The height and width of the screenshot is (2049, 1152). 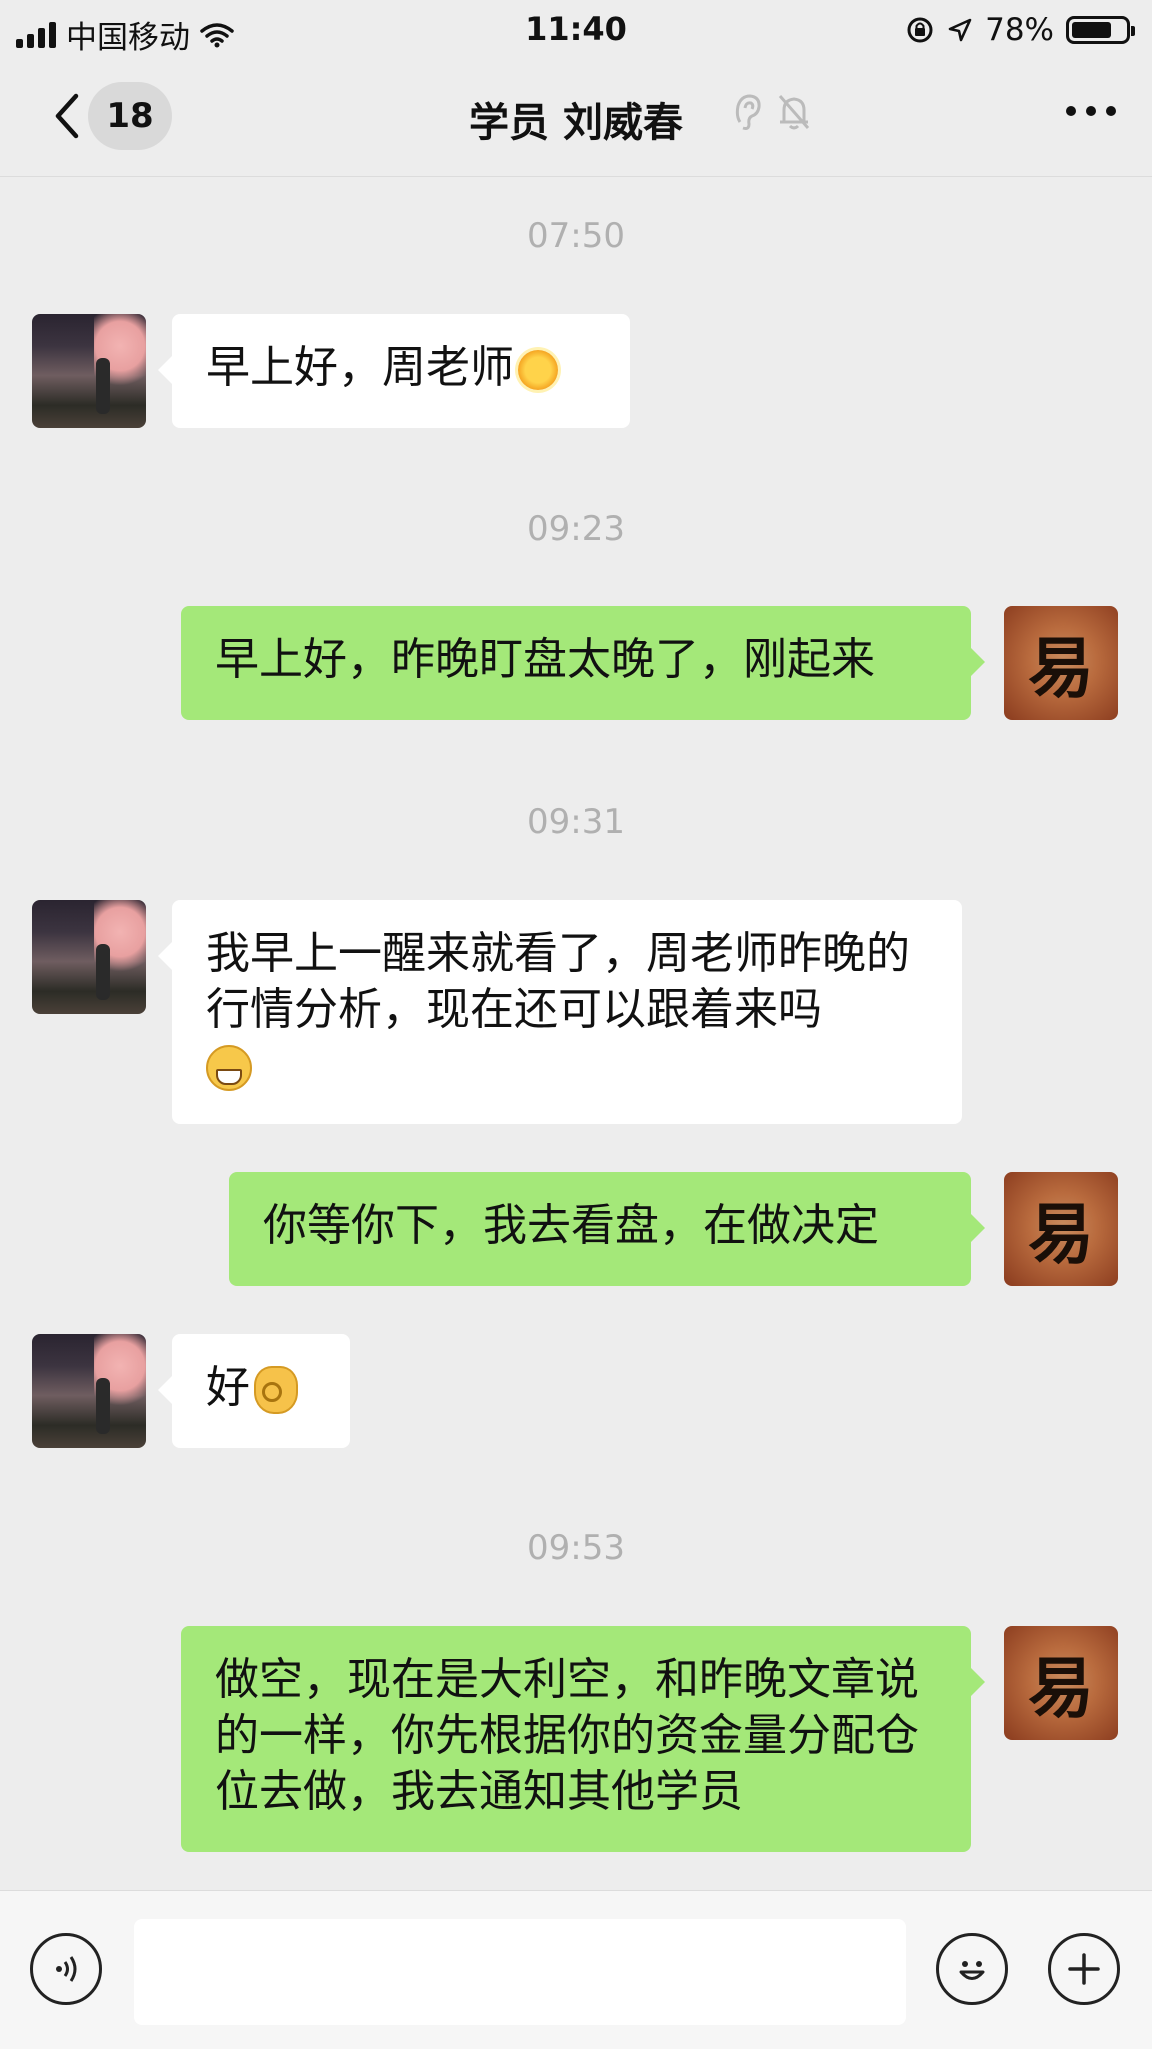 I want to click on battery-percent: 78%, so click(x=1019, y=30).